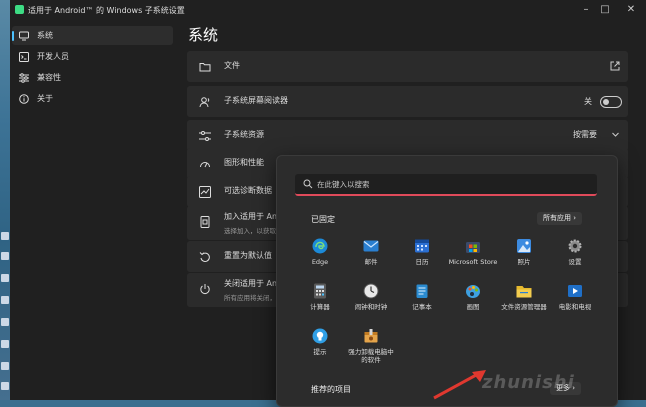 The image size is (646, 407). Describe the element at coordinates (615, 66) in the screenshot. I see `open-external-icon` at that location.